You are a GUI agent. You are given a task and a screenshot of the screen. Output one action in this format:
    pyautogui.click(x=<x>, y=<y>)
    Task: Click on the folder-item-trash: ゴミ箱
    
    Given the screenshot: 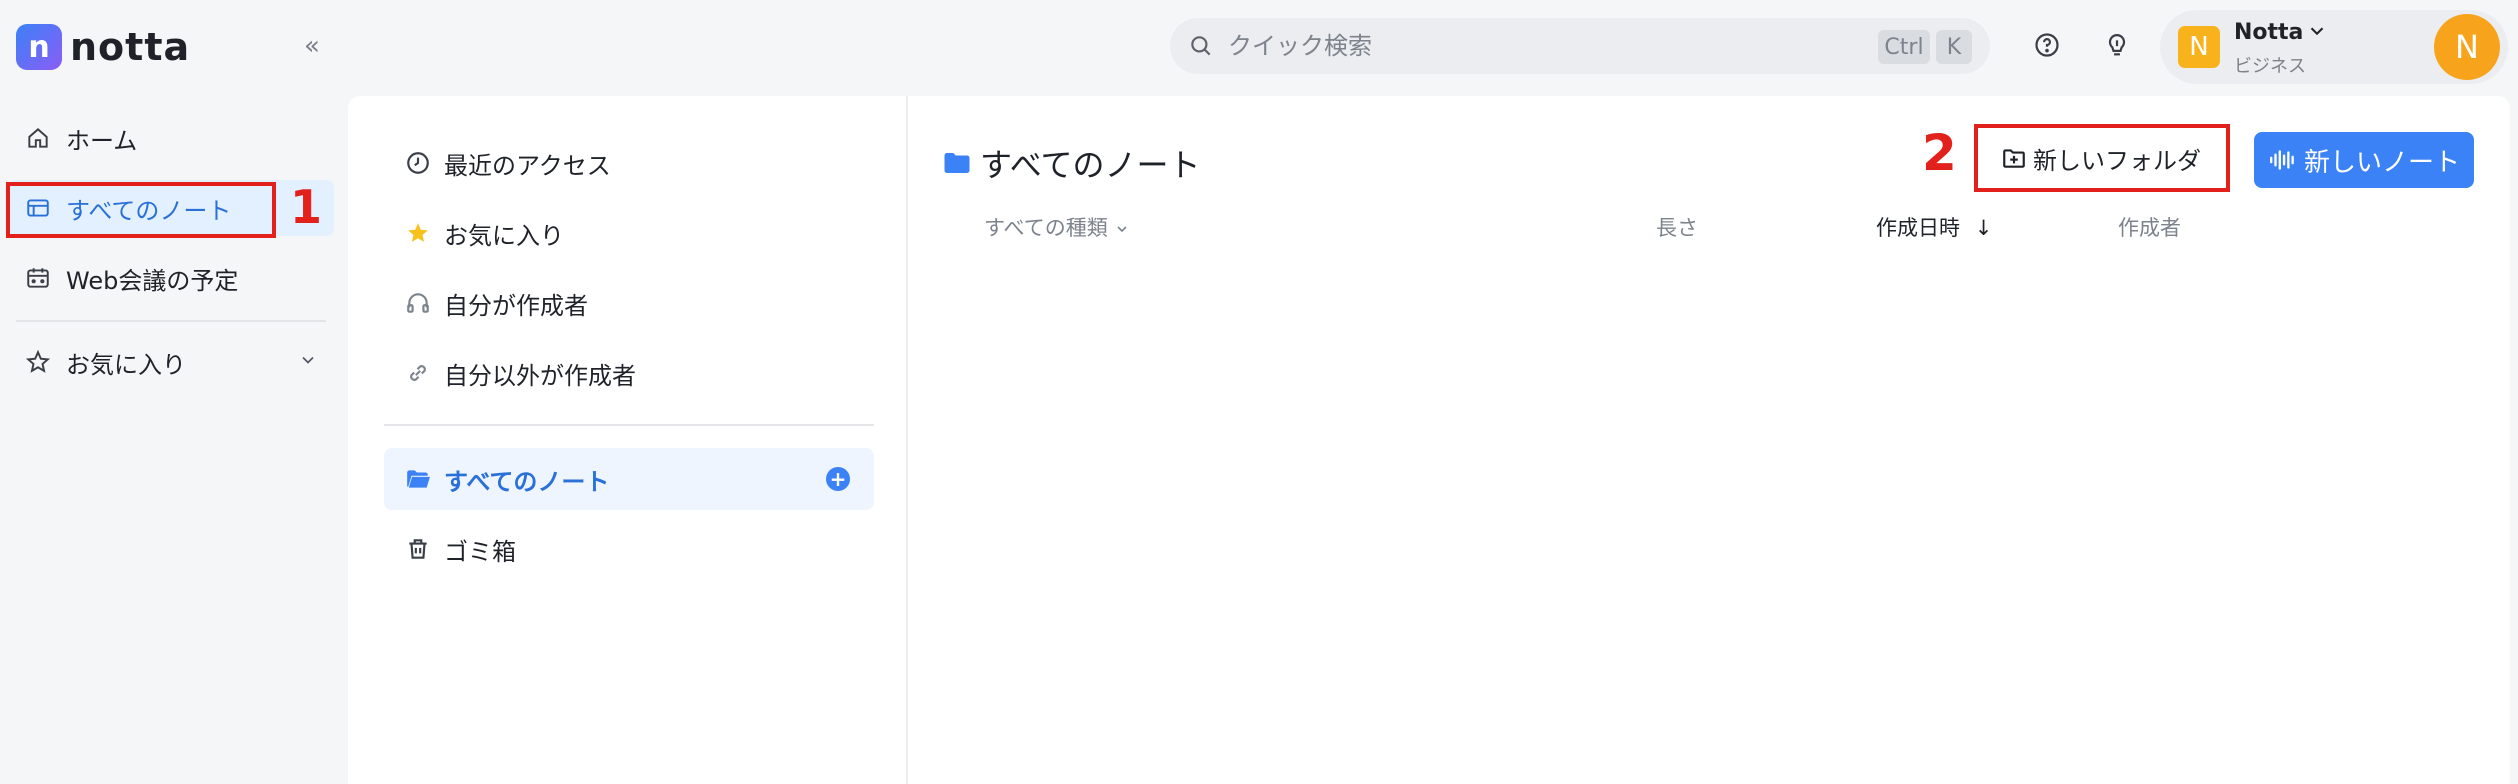 What is the action you would take?
    pyautogui.click(x=629, y=549)
    